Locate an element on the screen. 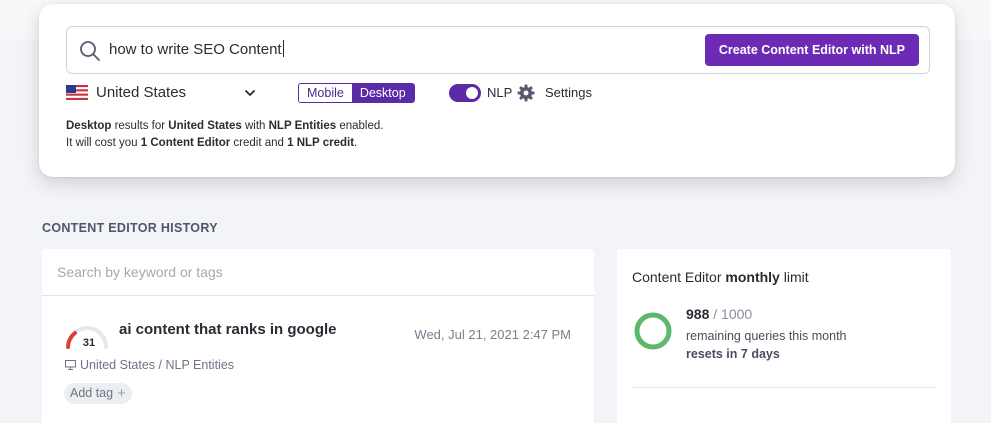 This screenshot has height=423, width=991. nlp-toggle-knob is located at coordinates (472, 93).